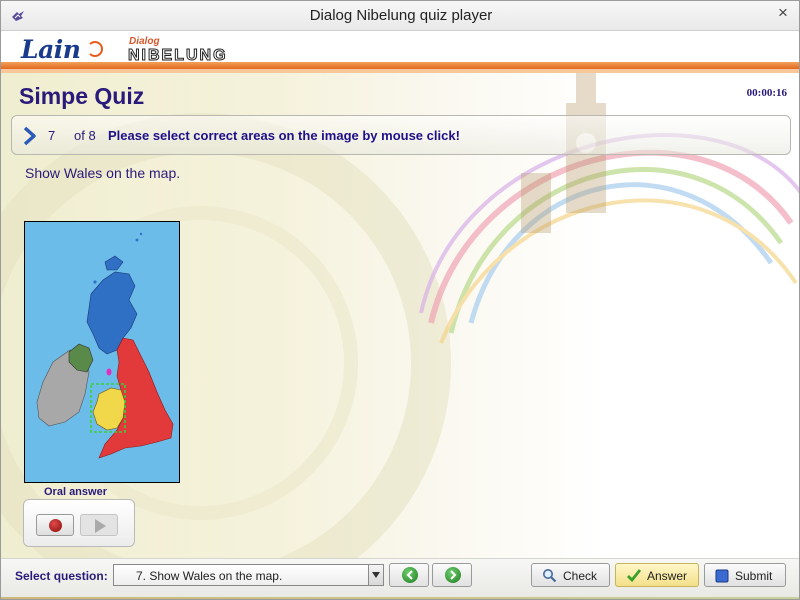 The image size is (800, 600). What do you see at coordinates (550, 576) in the screenshot?
I see `magnifier-icon` at bounding box center [550, 576].